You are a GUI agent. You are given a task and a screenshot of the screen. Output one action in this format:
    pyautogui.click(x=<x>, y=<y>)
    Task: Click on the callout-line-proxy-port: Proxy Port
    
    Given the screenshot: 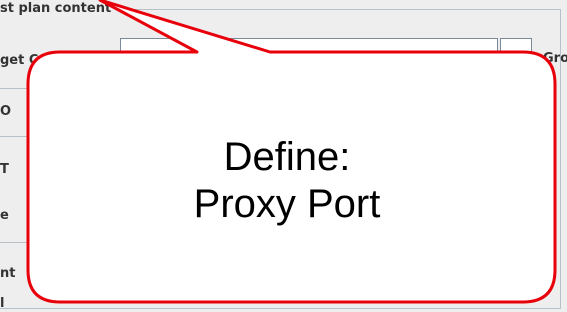 What is the action you would take?
    pyautogui.click(x=287, y=204)
    